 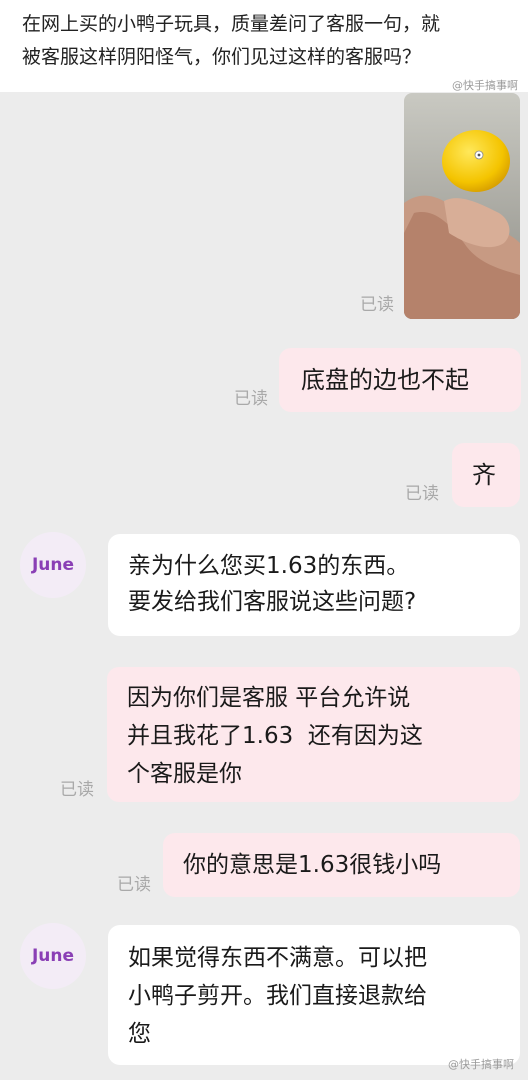 I want to click on message-bubble-received: 亲为什么您买1.63的东西。 要发给我们客服说这些问题?, so click(x=314, y=585).